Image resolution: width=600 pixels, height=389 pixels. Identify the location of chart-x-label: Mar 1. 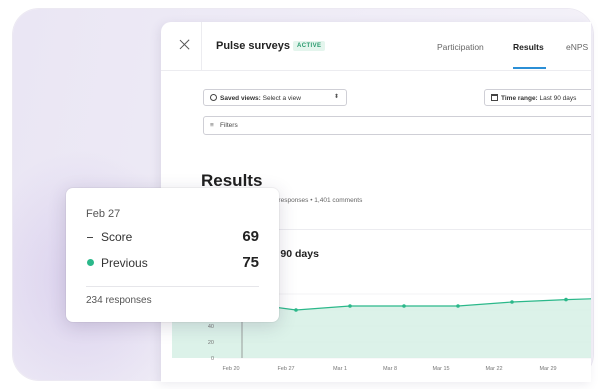
(340, 369).